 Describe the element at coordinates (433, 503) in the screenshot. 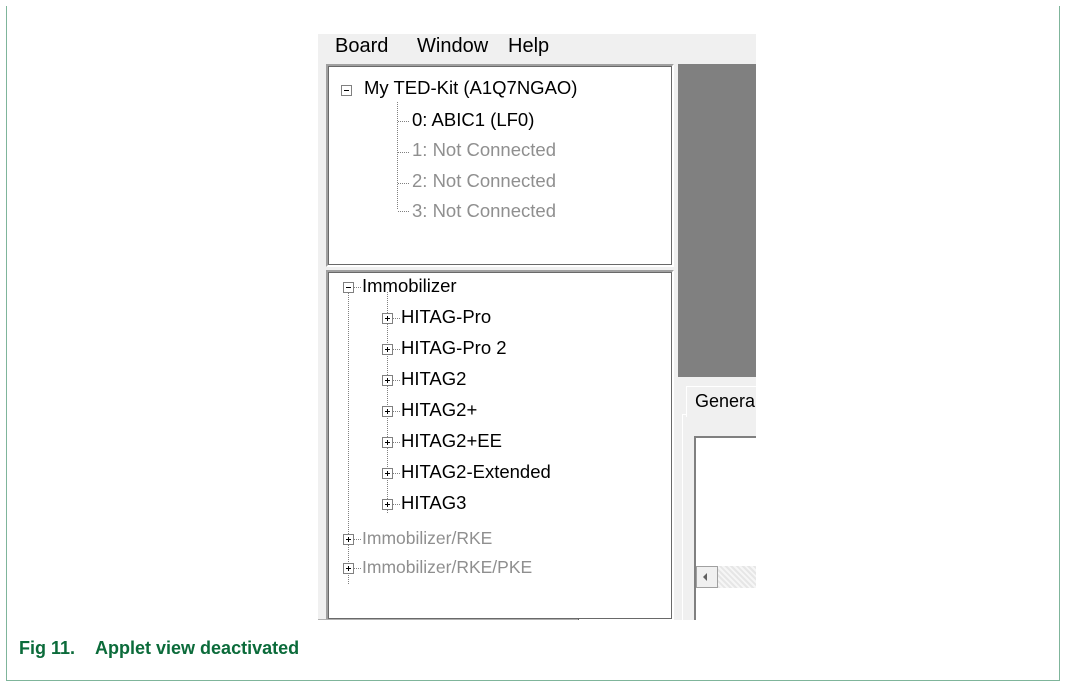

I see `applet-item-hitag3: HITAG3` at that location.